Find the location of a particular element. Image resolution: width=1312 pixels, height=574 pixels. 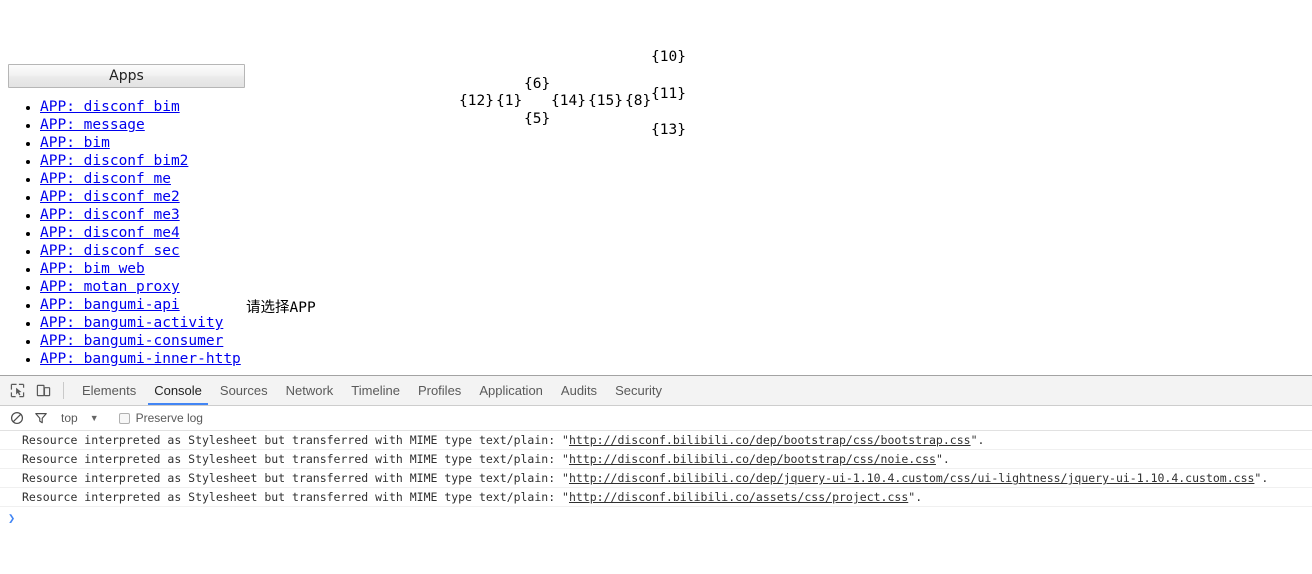

app-link: APP: disconf me2 is located at coordinates (110, 197).